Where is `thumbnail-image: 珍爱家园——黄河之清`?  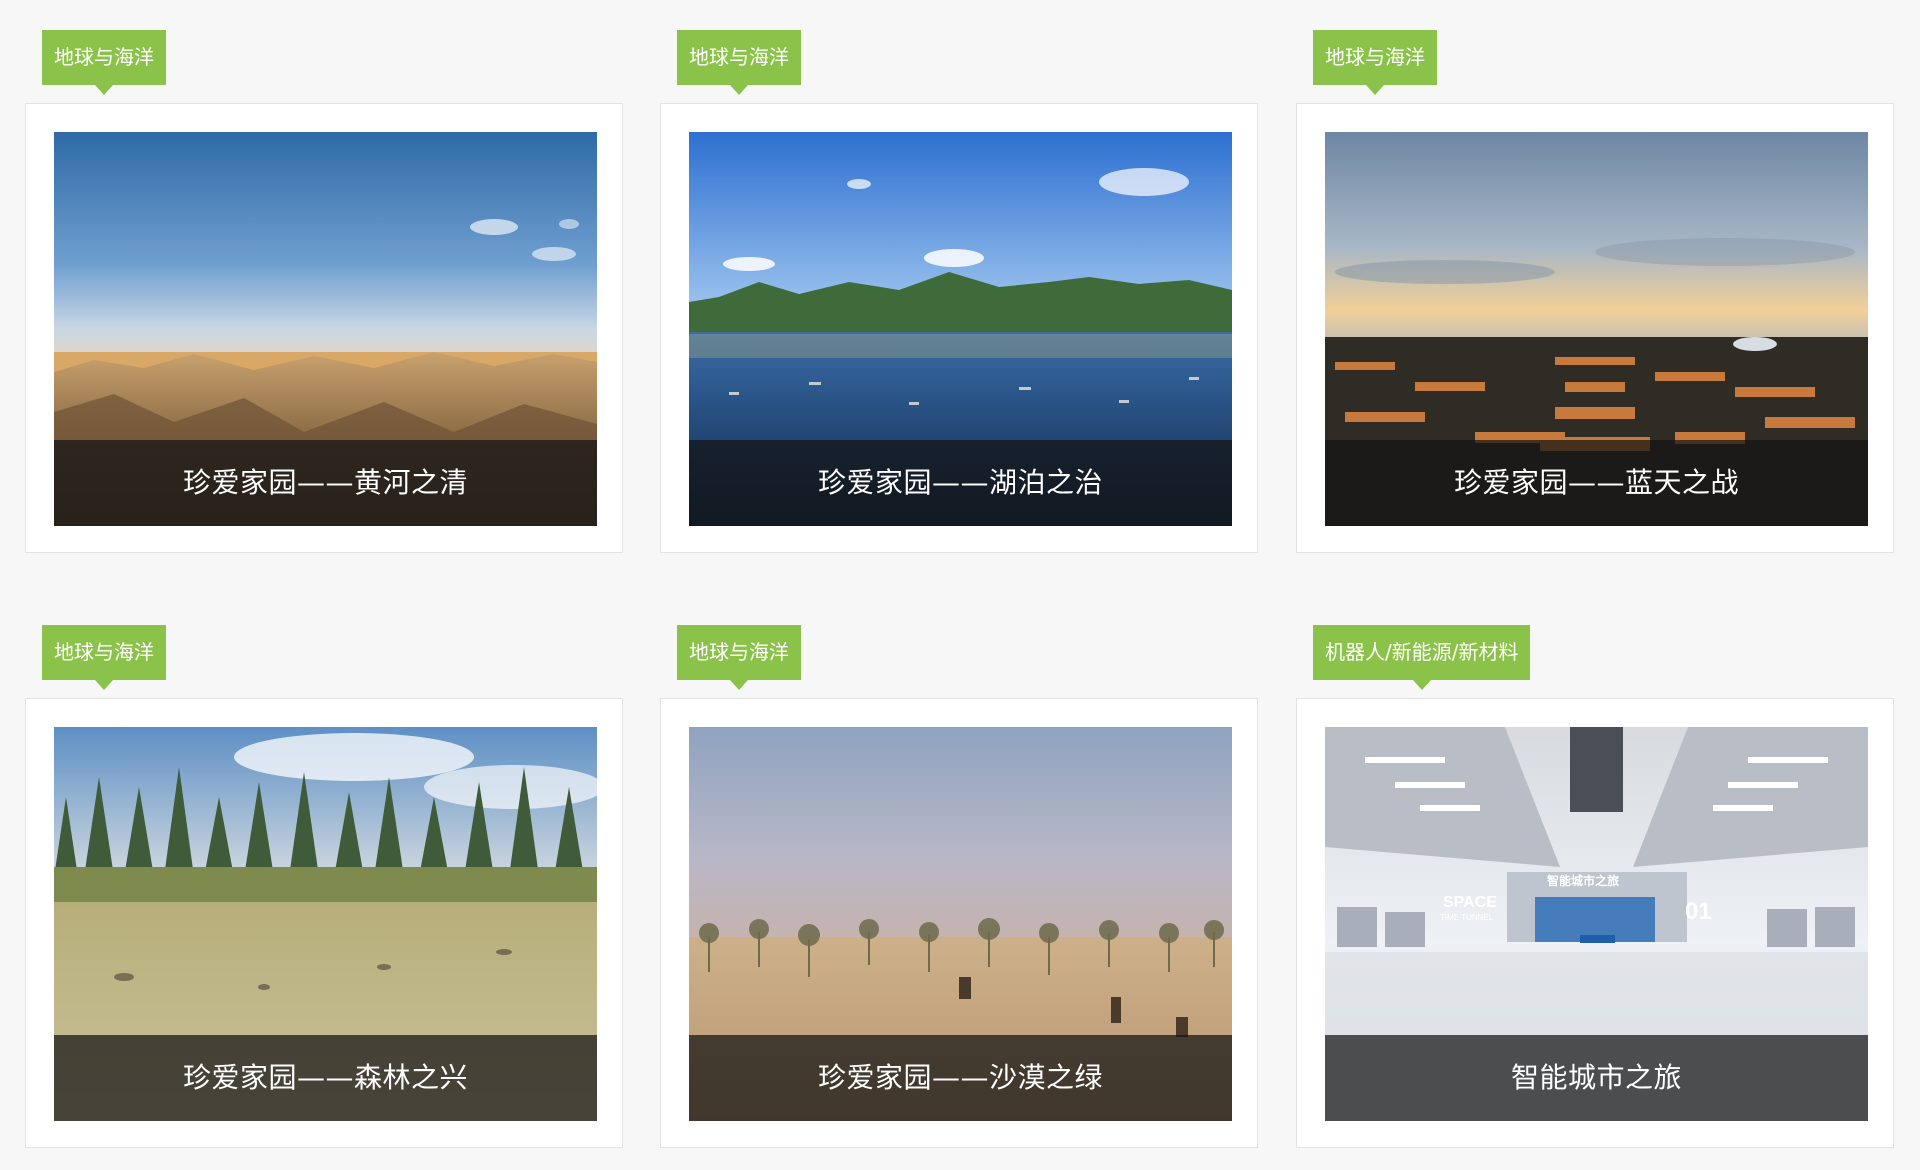
thumbnail-image: 珍爱家园——黄河之清 is located at coordinates (325, 329).